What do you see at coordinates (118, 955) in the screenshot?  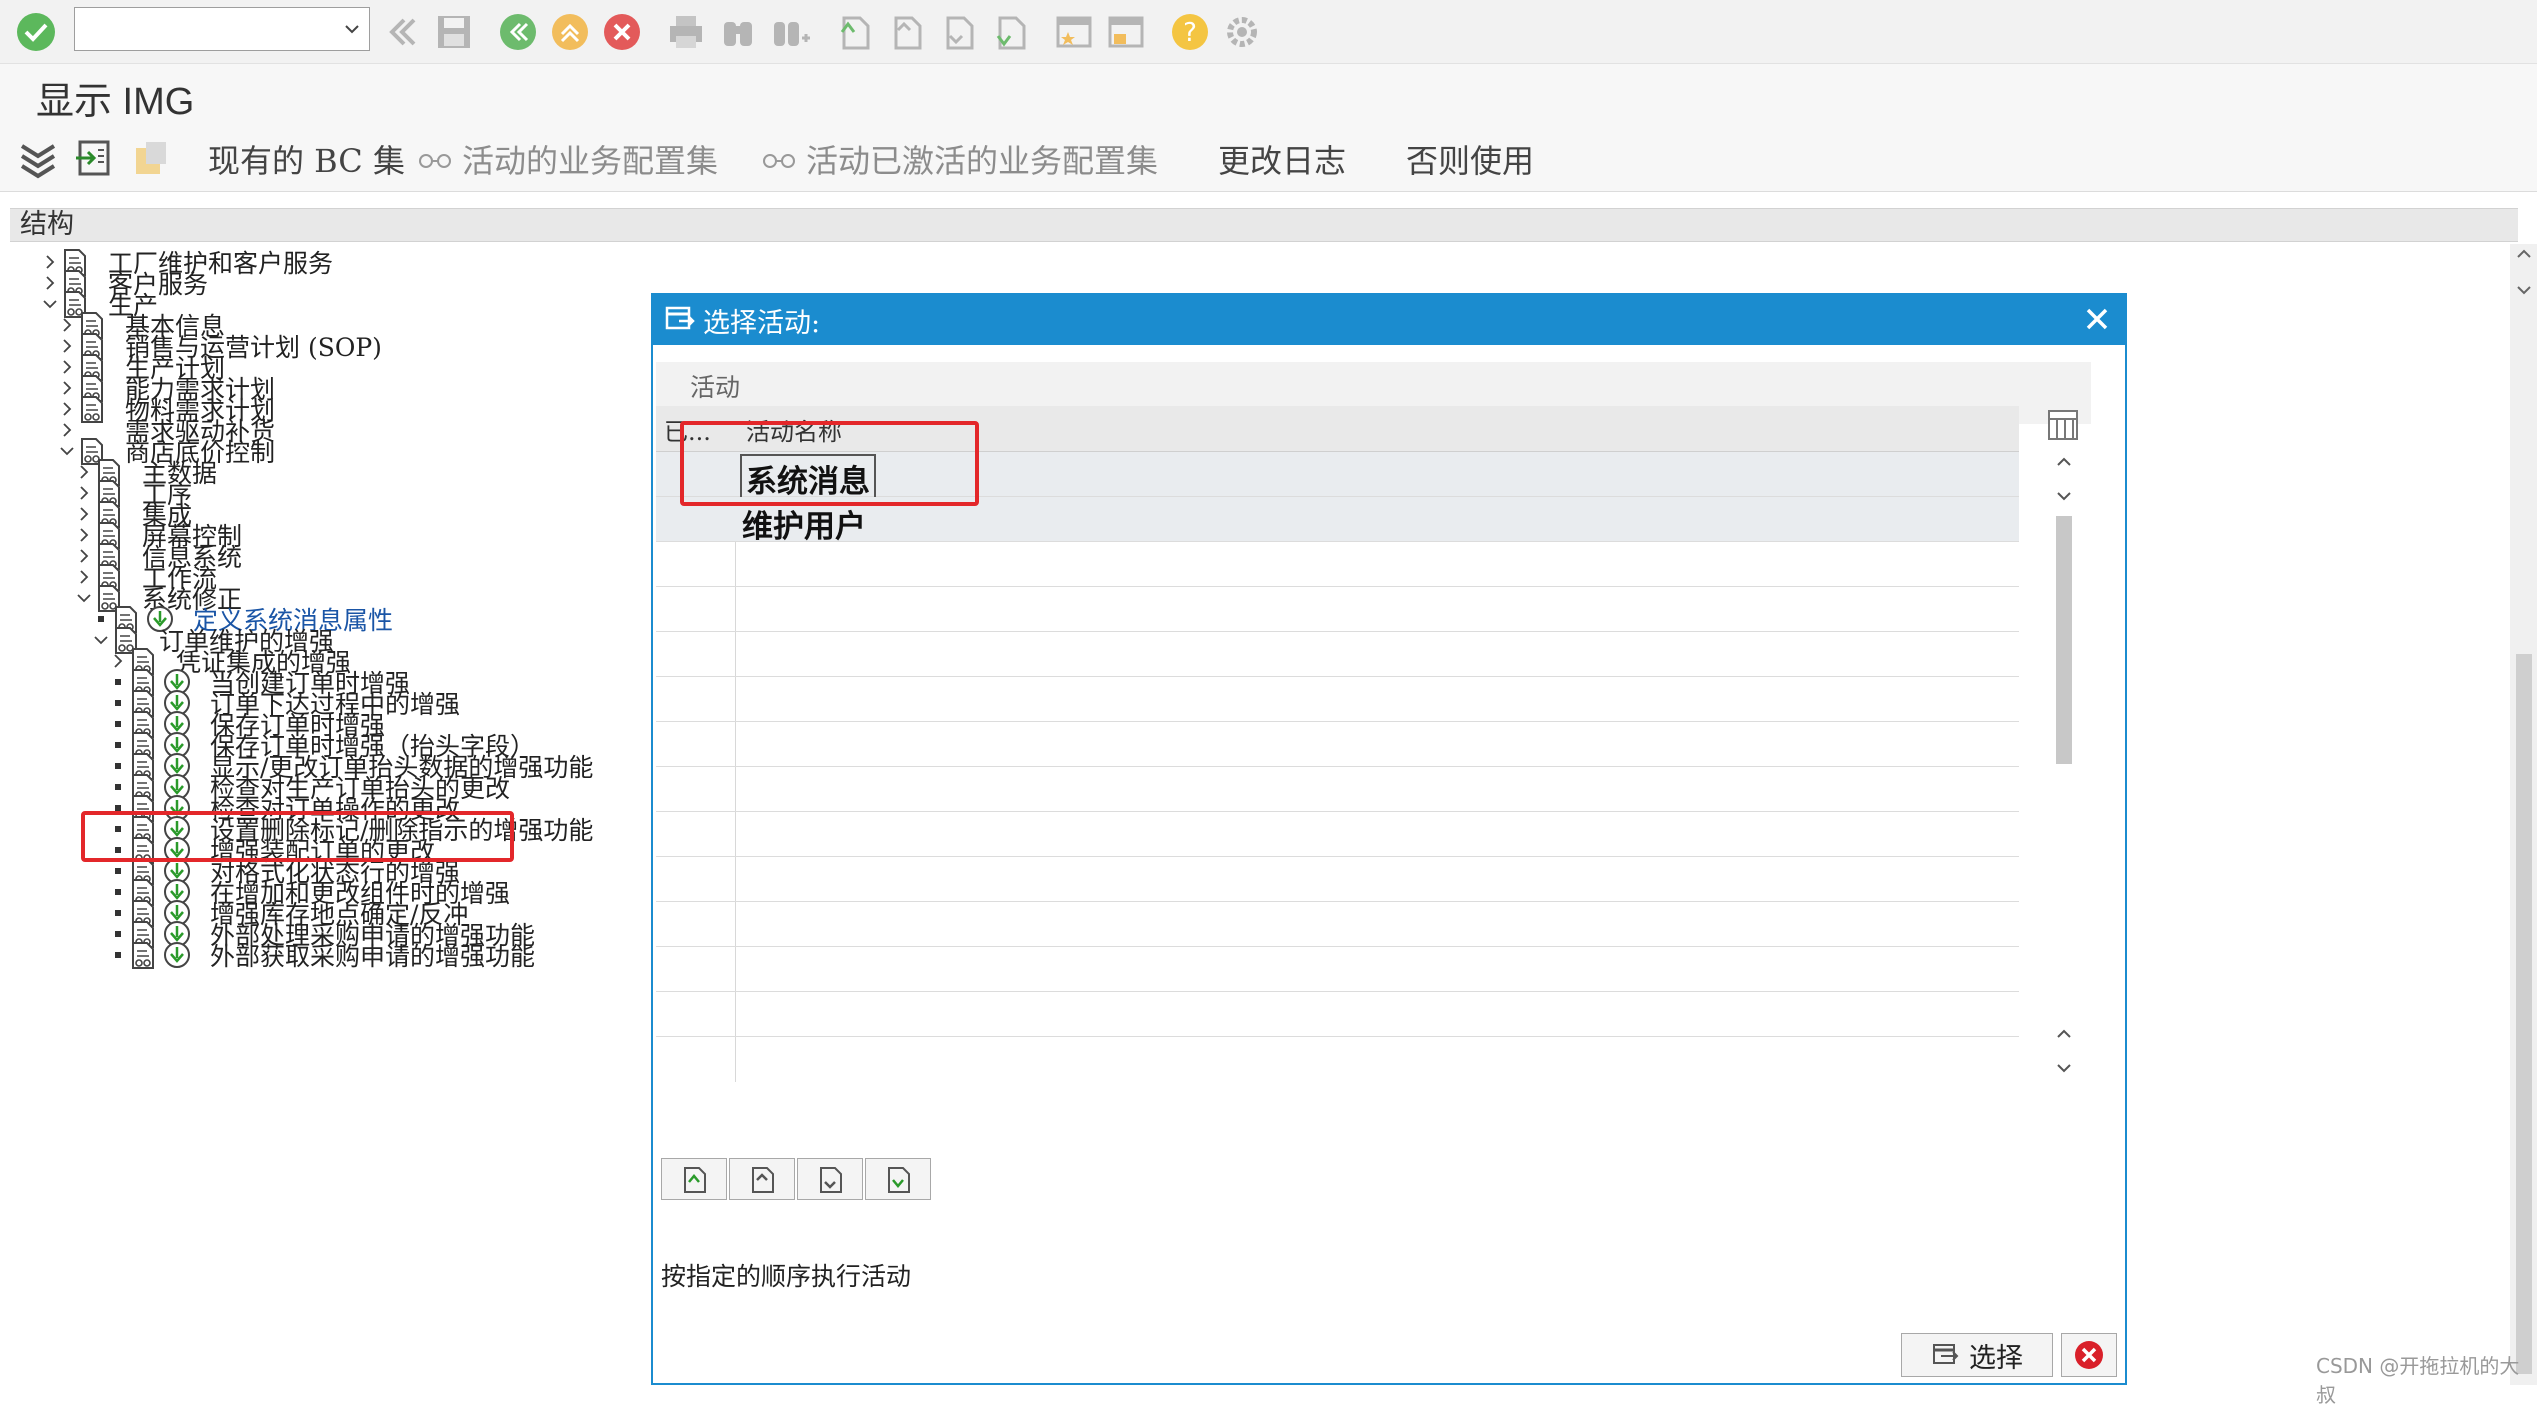 I see `leaf-bullet` at bounding box center [118, 955].